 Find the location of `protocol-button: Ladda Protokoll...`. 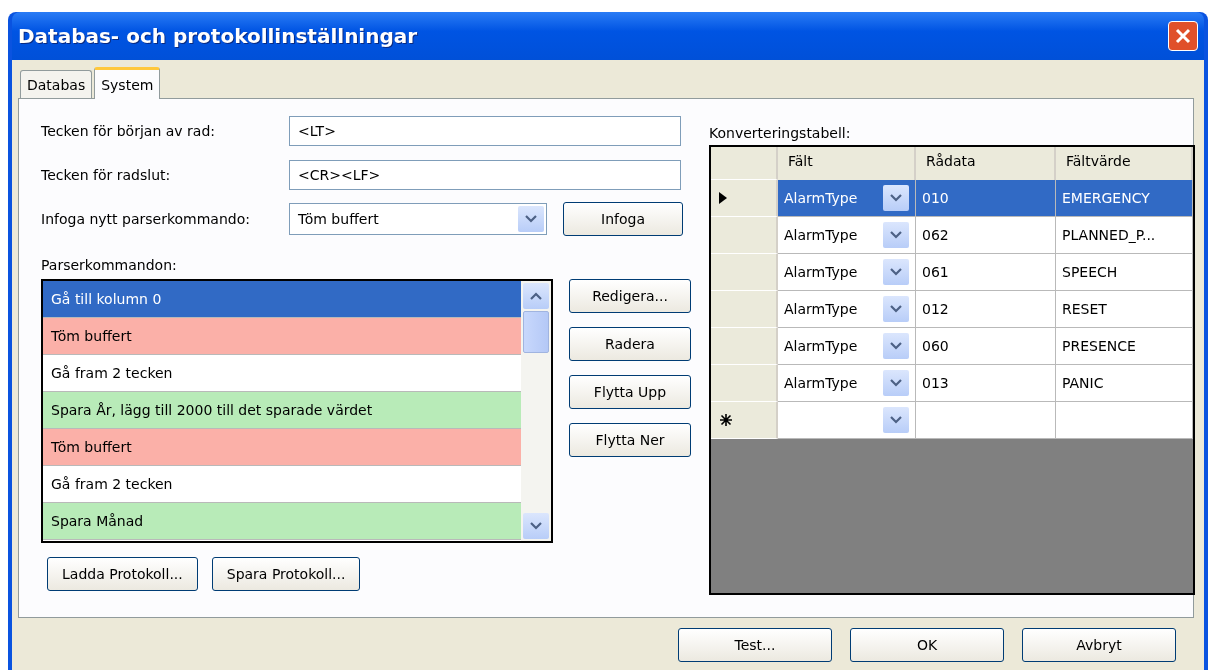

protocol-button: Ladda Protokoll... is located at coordinates (122, 574).